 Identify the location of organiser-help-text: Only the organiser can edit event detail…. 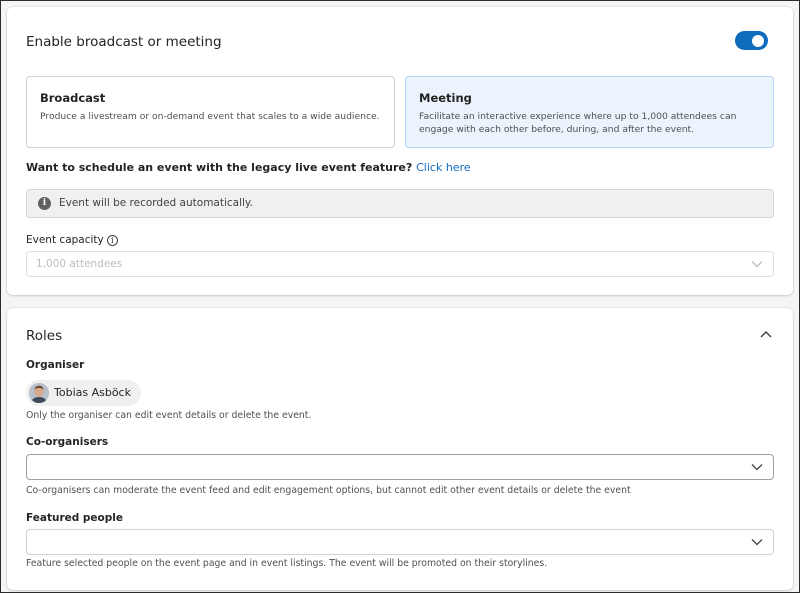
(169, 415).